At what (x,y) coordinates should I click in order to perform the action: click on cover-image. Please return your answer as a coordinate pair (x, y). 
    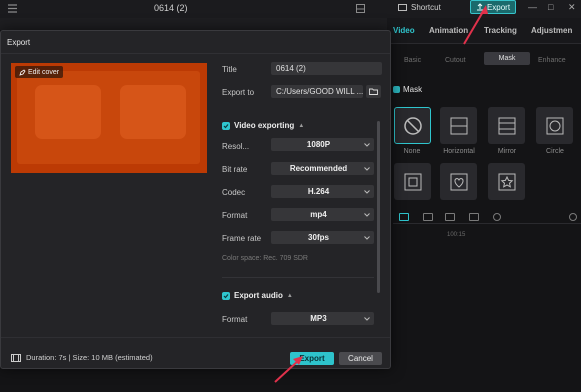
    Looking at the image, I should click on (108, 117).